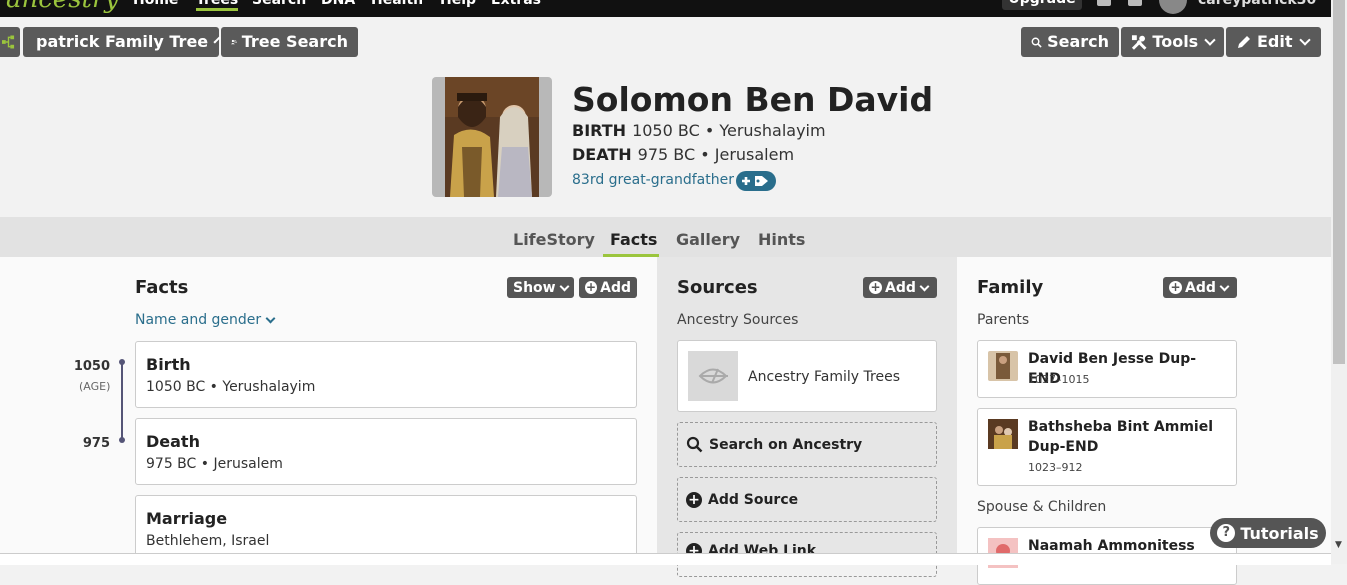 The width and height of the screenshot is (1347, 585). I want to click on name-and-gender-link: Name and gender, so click(205, 320).